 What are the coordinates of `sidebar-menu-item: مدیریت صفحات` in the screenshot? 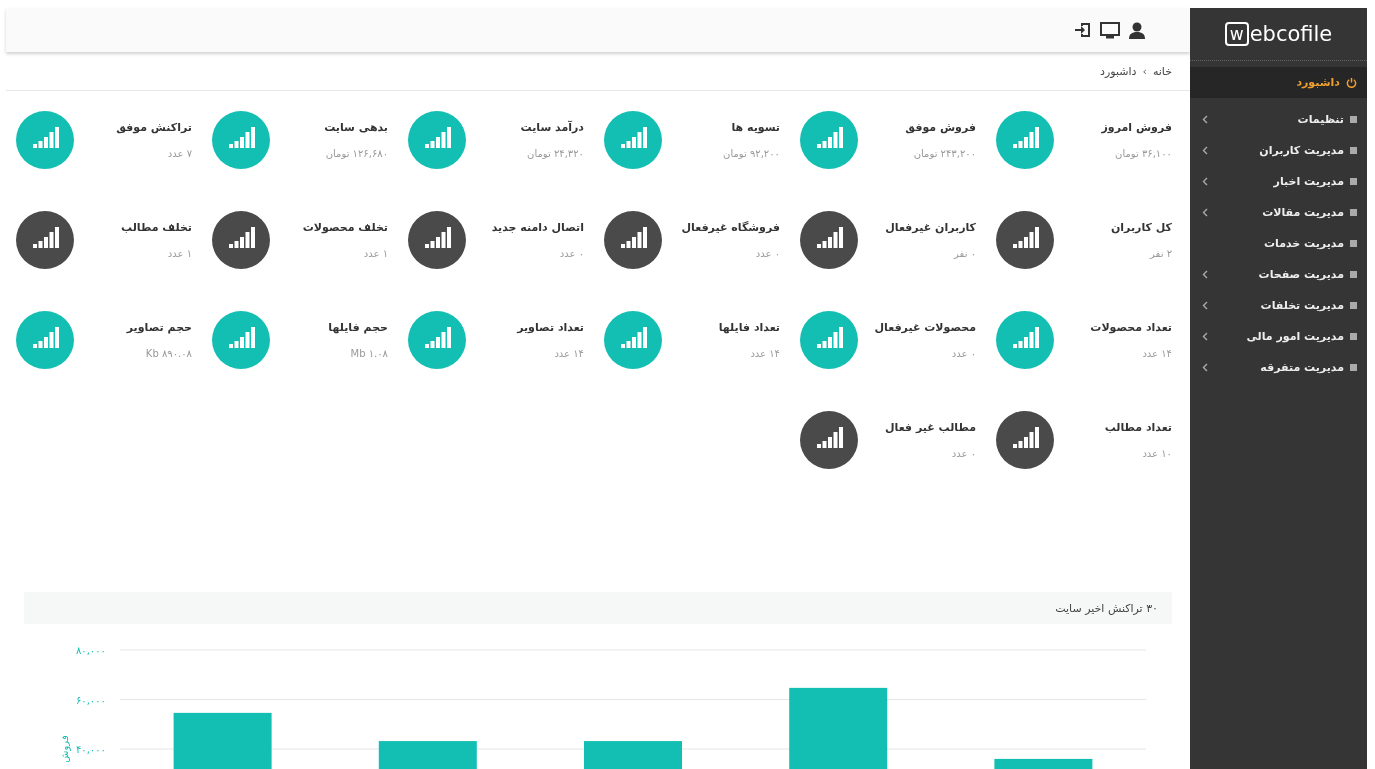 It's located at (1278, 274).